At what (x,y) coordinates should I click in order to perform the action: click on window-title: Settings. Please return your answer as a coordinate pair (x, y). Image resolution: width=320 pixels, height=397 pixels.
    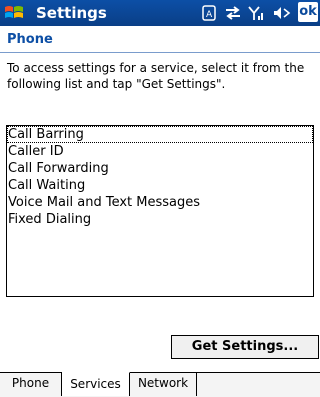
    Looking at the image, I should click on (71, 13).